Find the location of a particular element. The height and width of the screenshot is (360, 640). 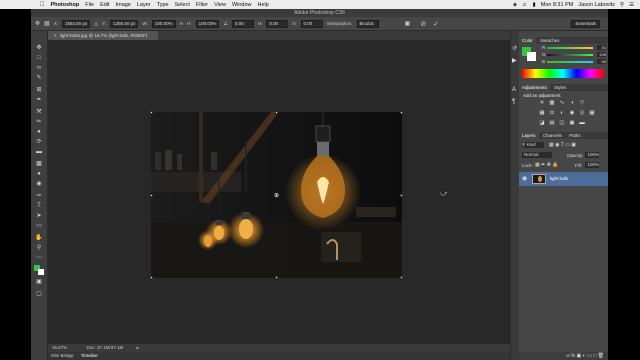

hue-saturation-icon: ▦ is located at coordinates (542, 113).